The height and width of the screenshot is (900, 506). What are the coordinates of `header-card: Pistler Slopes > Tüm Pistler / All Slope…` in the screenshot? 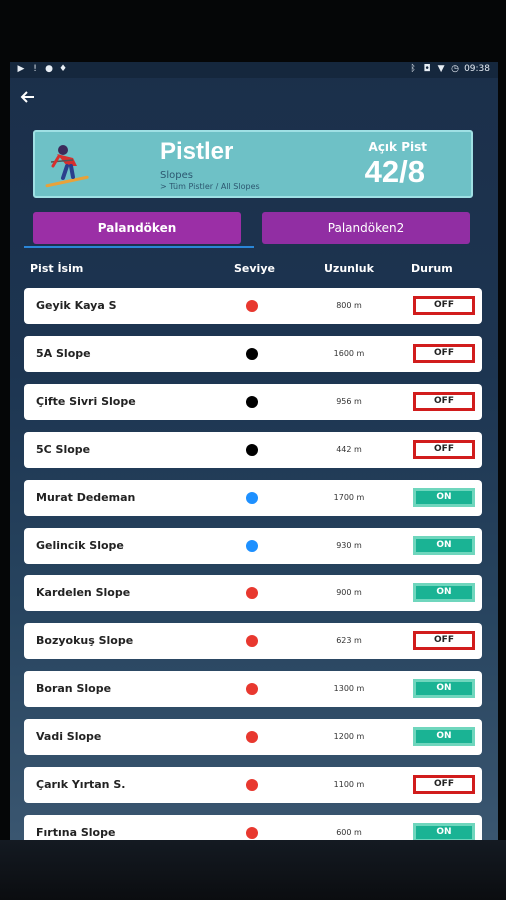 It's located at (253, 164).